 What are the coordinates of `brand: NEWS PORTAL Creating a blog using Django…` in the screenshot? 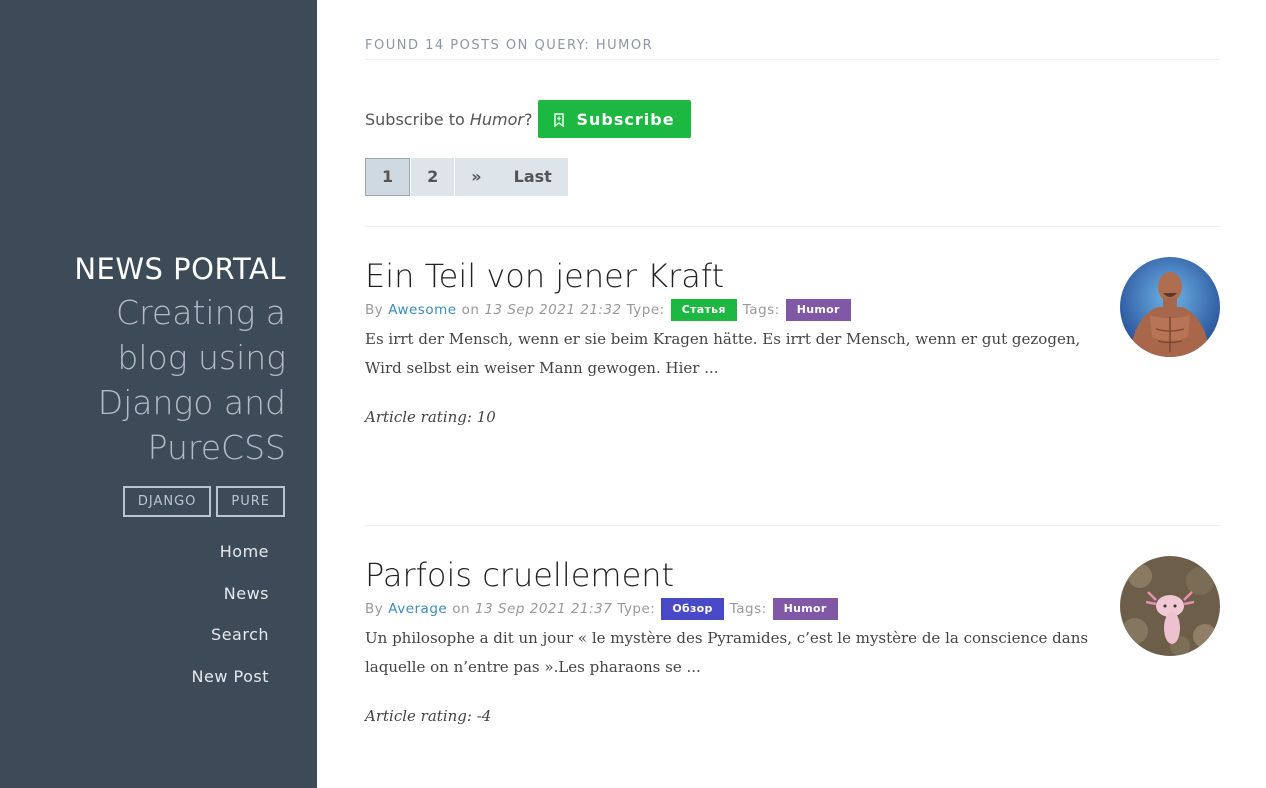 It's located at (166, 361).